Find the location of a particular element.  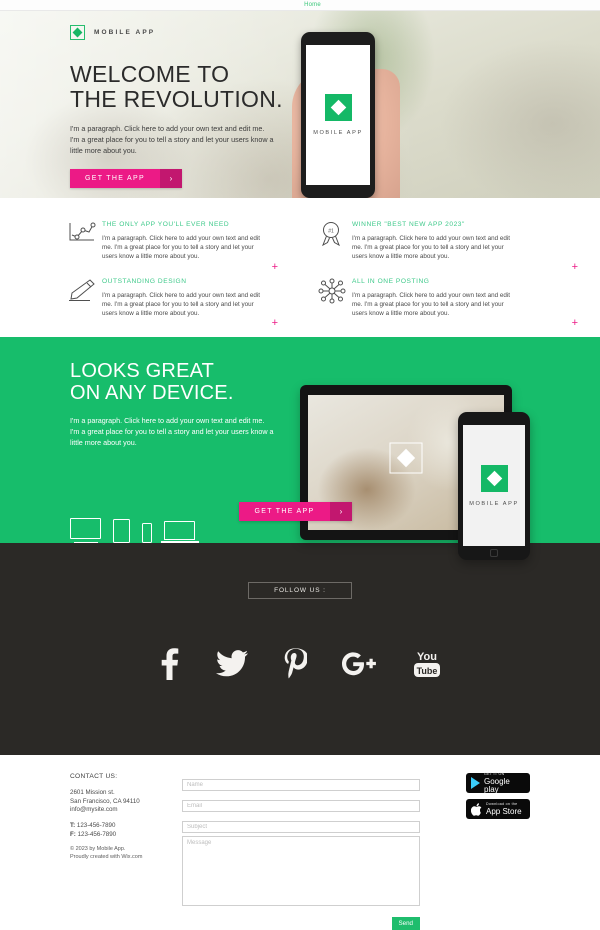

message-textarea is located at coordinates (301, 871).